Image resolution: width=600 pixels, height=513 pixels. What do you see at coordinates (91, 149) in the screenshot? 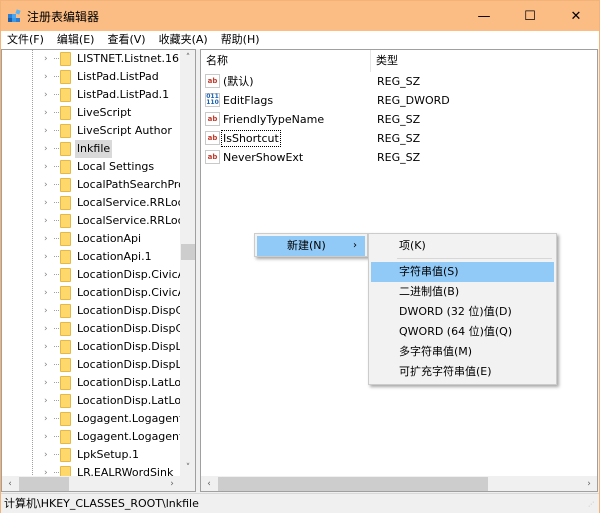
I see `tree-item: › lnkfile` at bounding box center [91, 149].